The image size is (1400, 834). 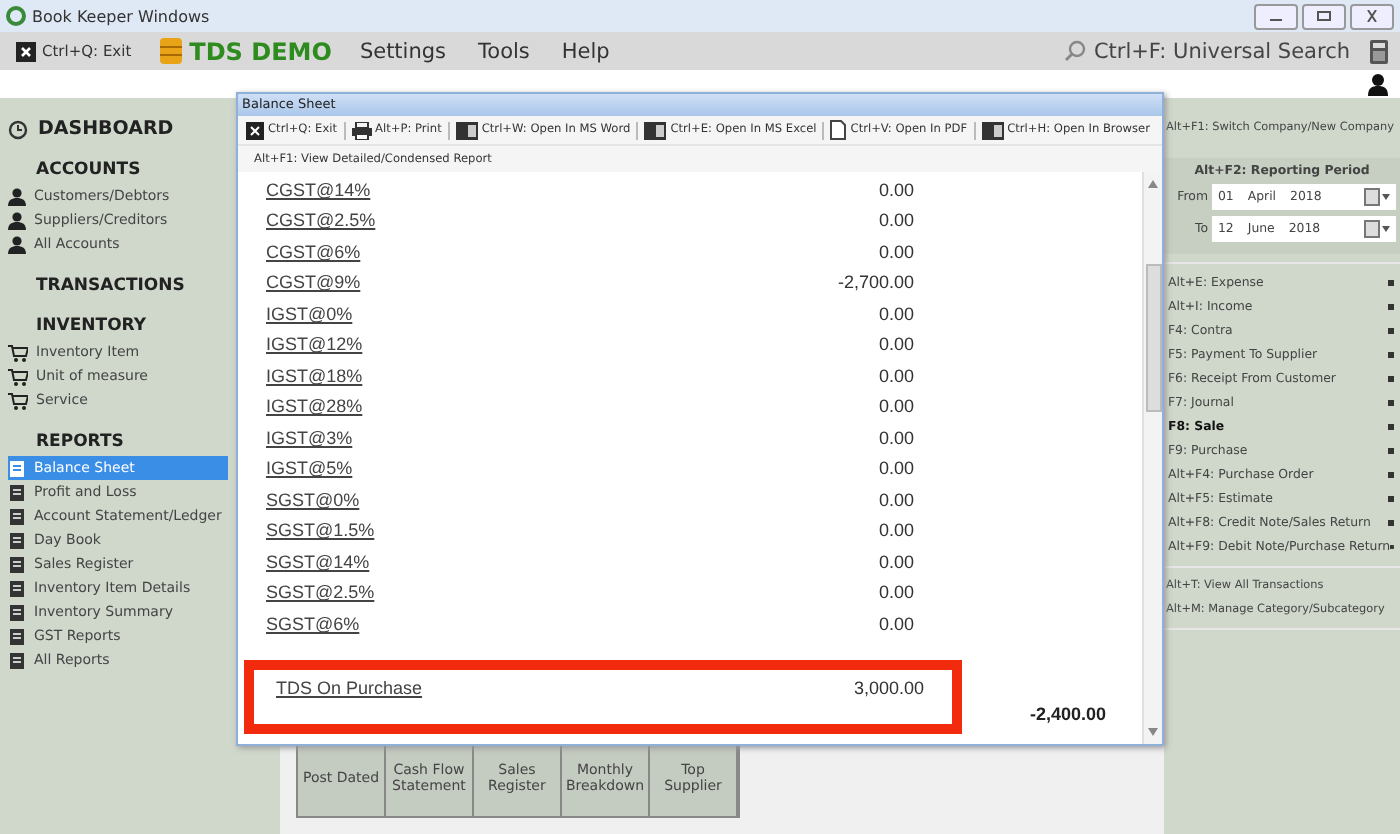 What do you see at coordinates (504, 51) in the screenshot?
I see `menu-item: Tools` at bounding box center [504, 51].